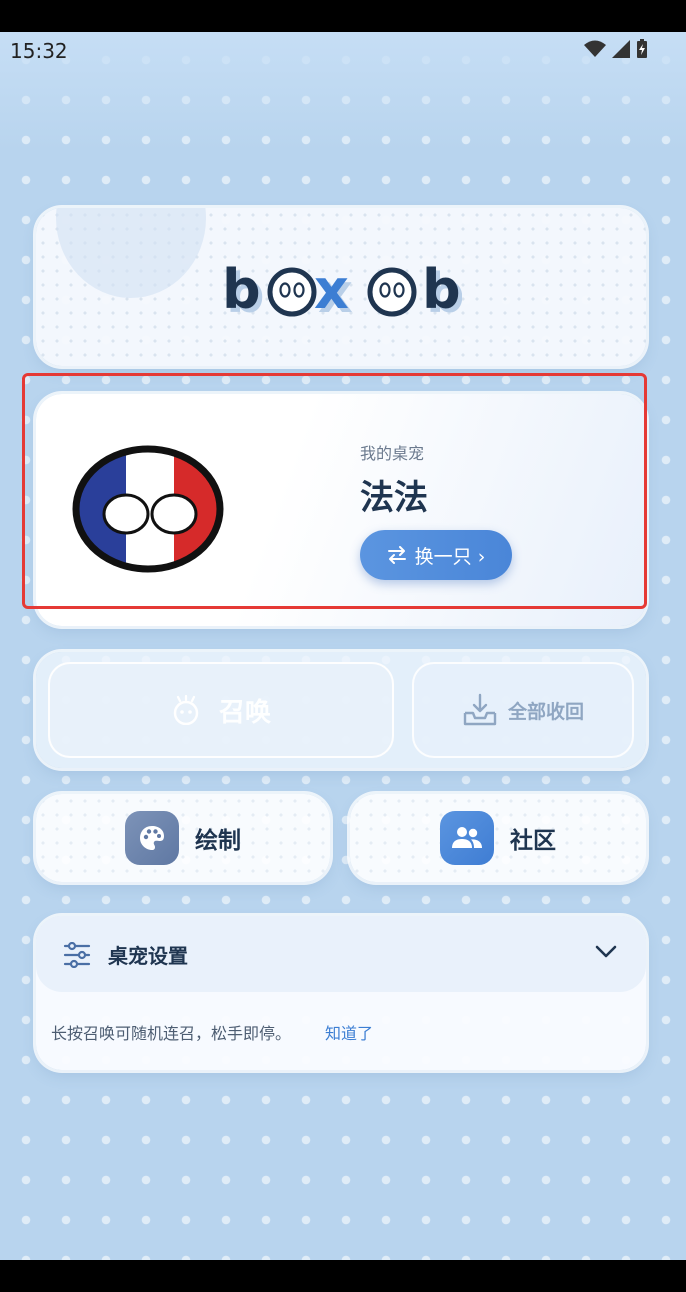 This screenshot has width=686, height=1292. What do you see at coordinates (39, 51) in the screenshot?
I see `status-time: 15:32` at bounding box center [39, 51].